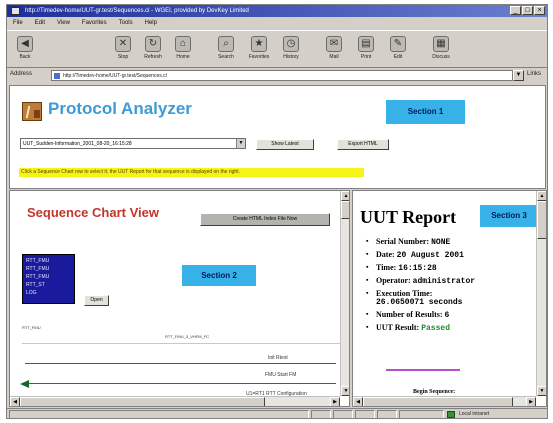 The image size is (553, 423). I want to click on menu-view: View, so click(63, 23).